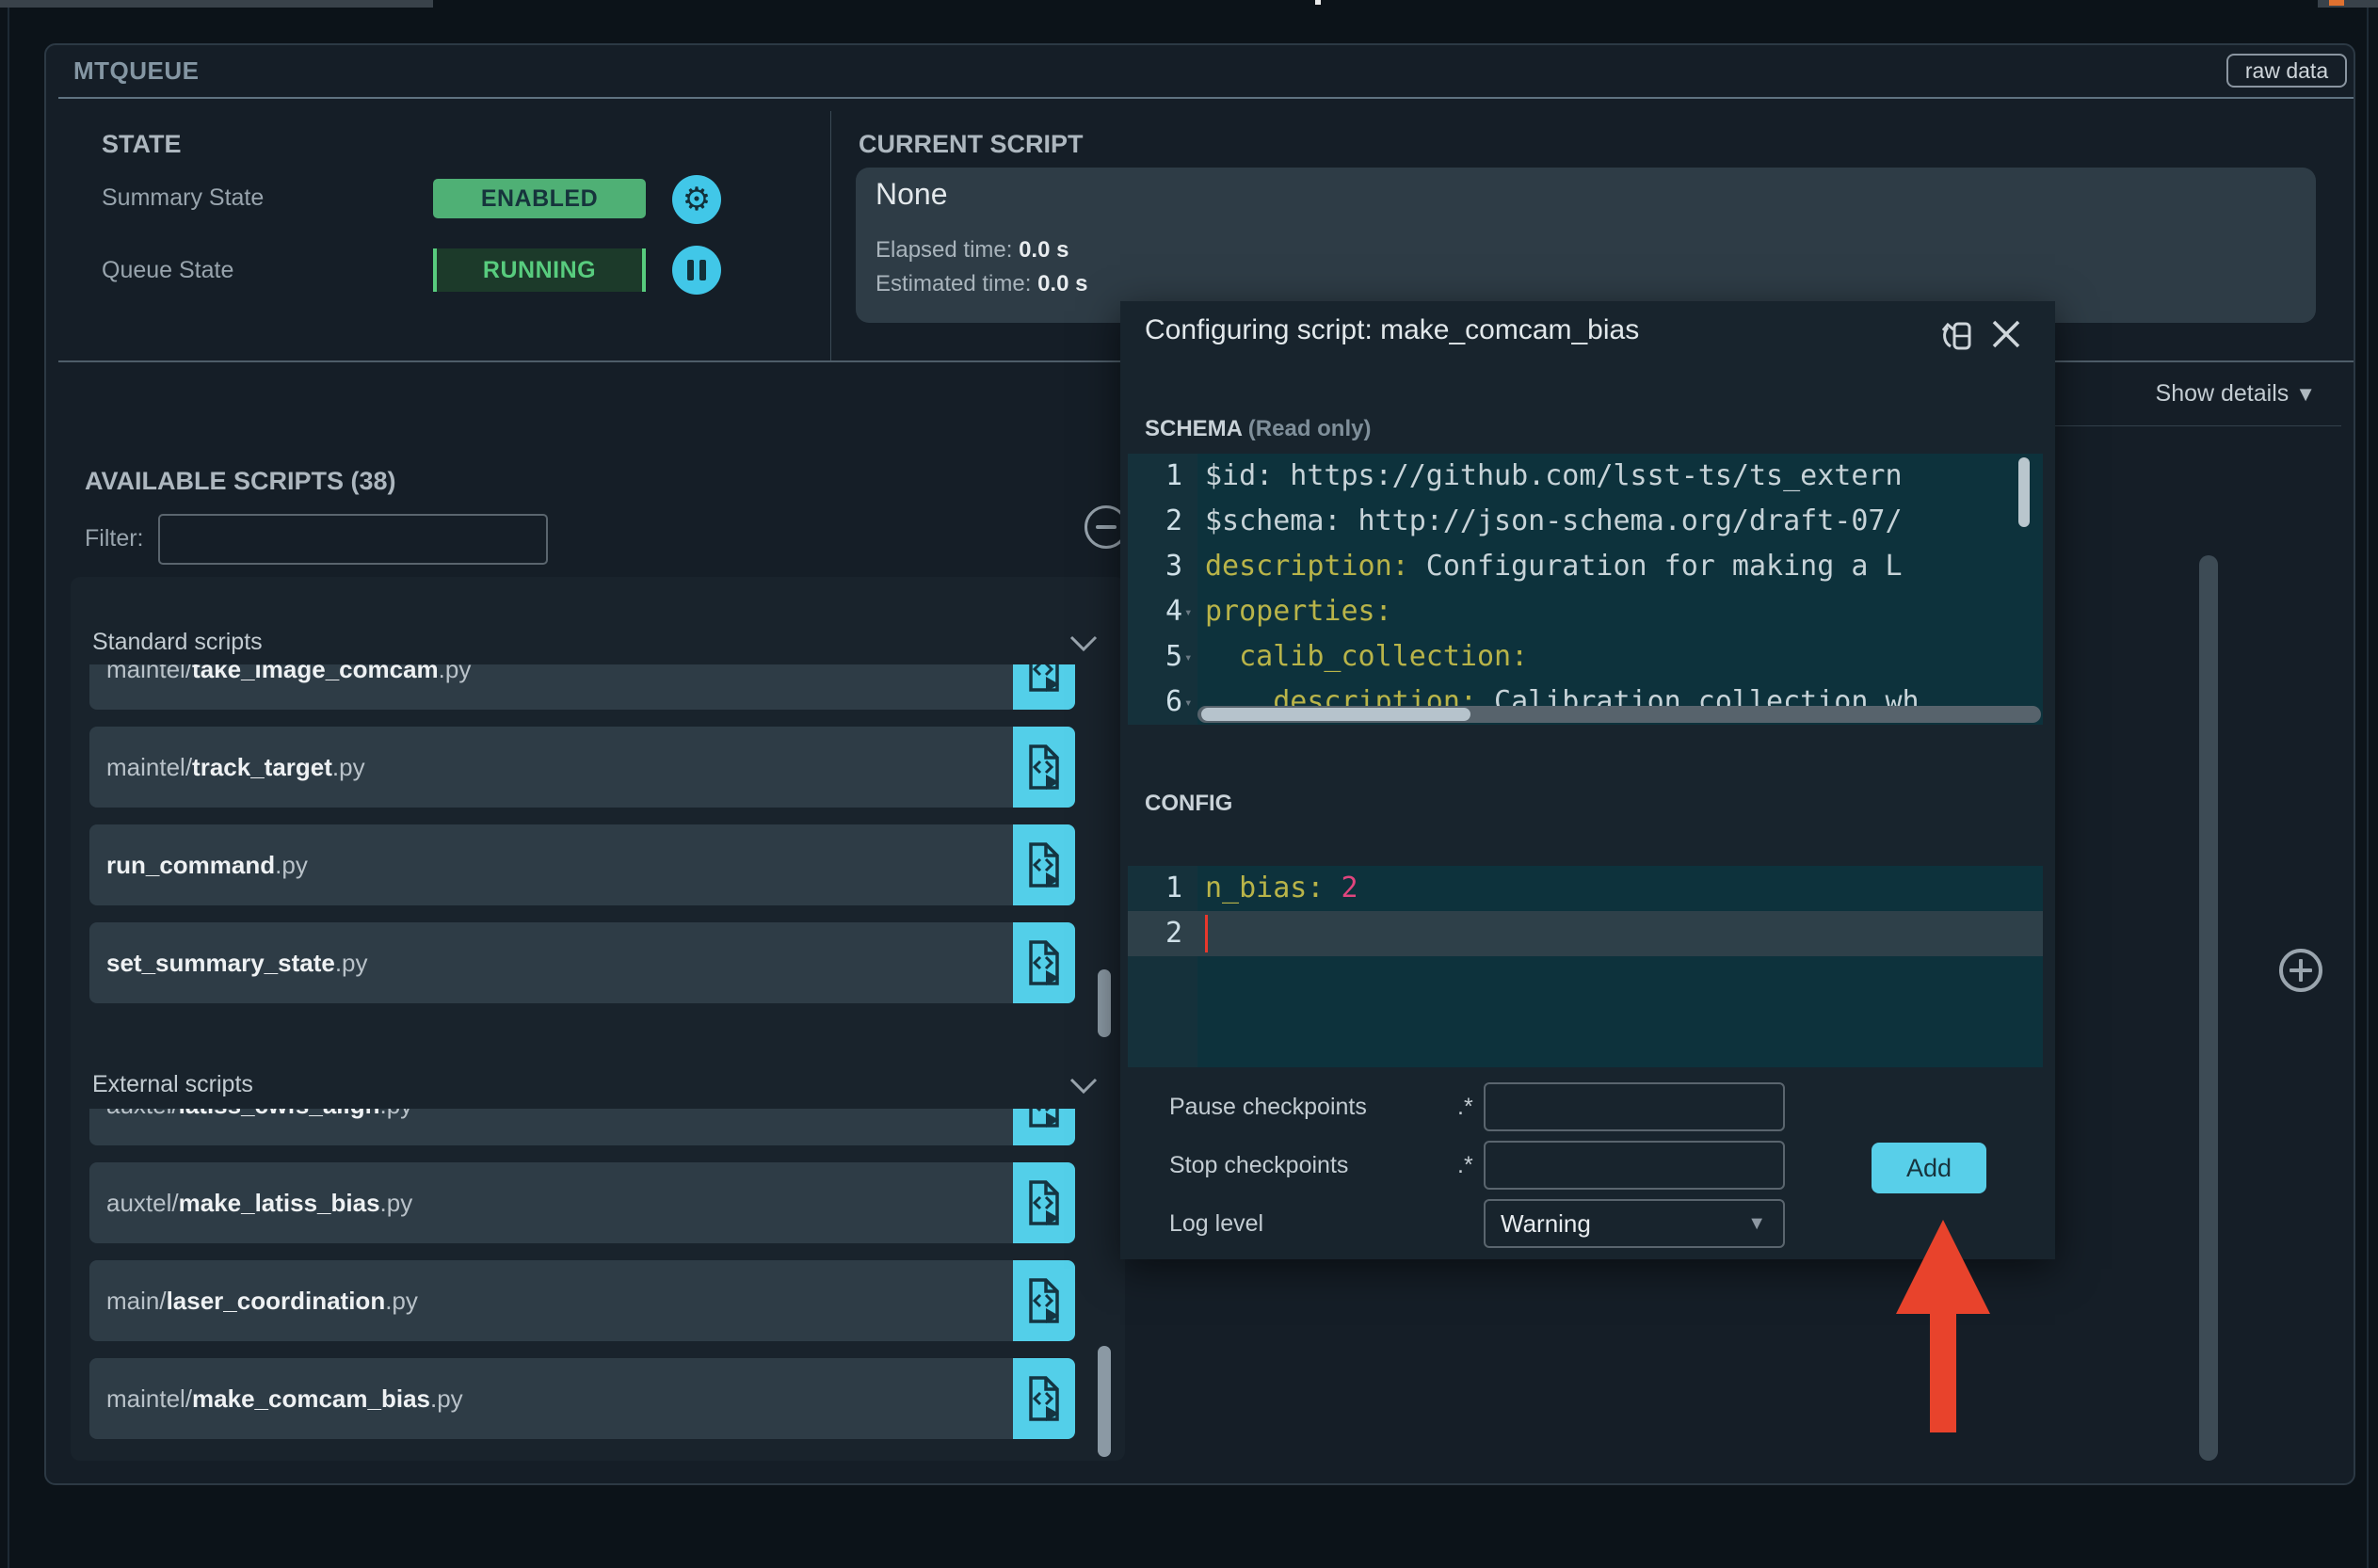 The width and height of the screenshot is (2378, 1568). Describe the element at coordinates (2286, 71) in the screenshot. I see `raw-data-button: raw data` at that location.